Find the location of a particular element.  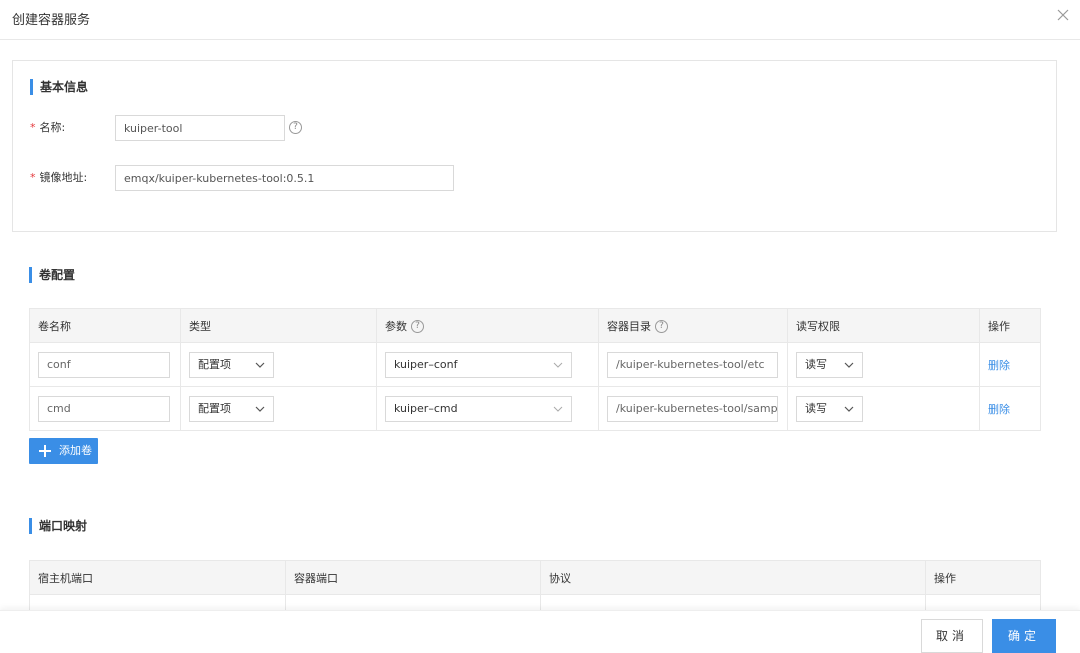

close-icon is located at coordinates (1063, 15).